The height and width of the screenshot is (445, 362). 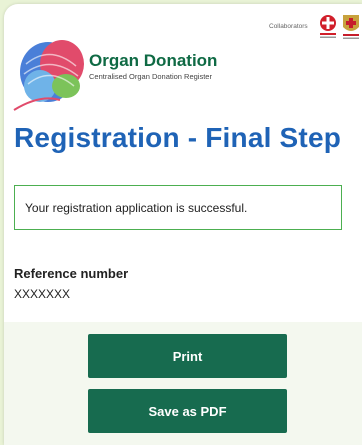 I want to click on reference-number-label: Reference number, so click(x=71, y=273).